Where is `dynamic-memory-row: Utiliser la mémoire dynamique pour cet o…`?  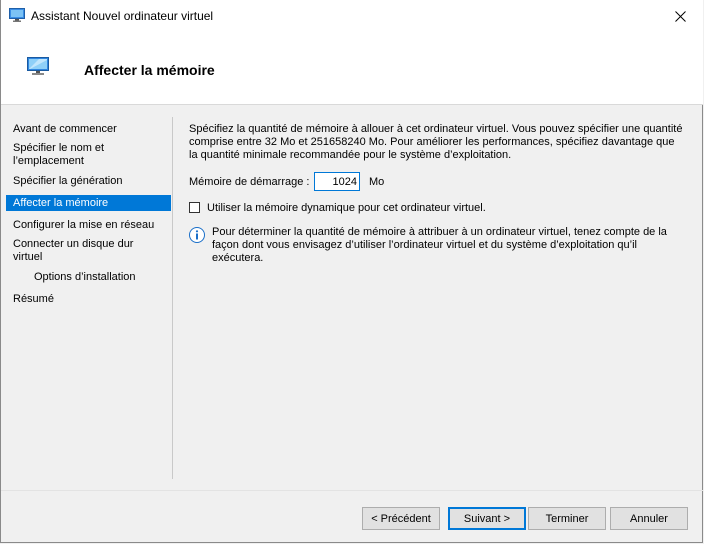 dynamic-memory-row: Utiliser la mémoire dynamique pour cet o… is located at coordinates (389, 208).